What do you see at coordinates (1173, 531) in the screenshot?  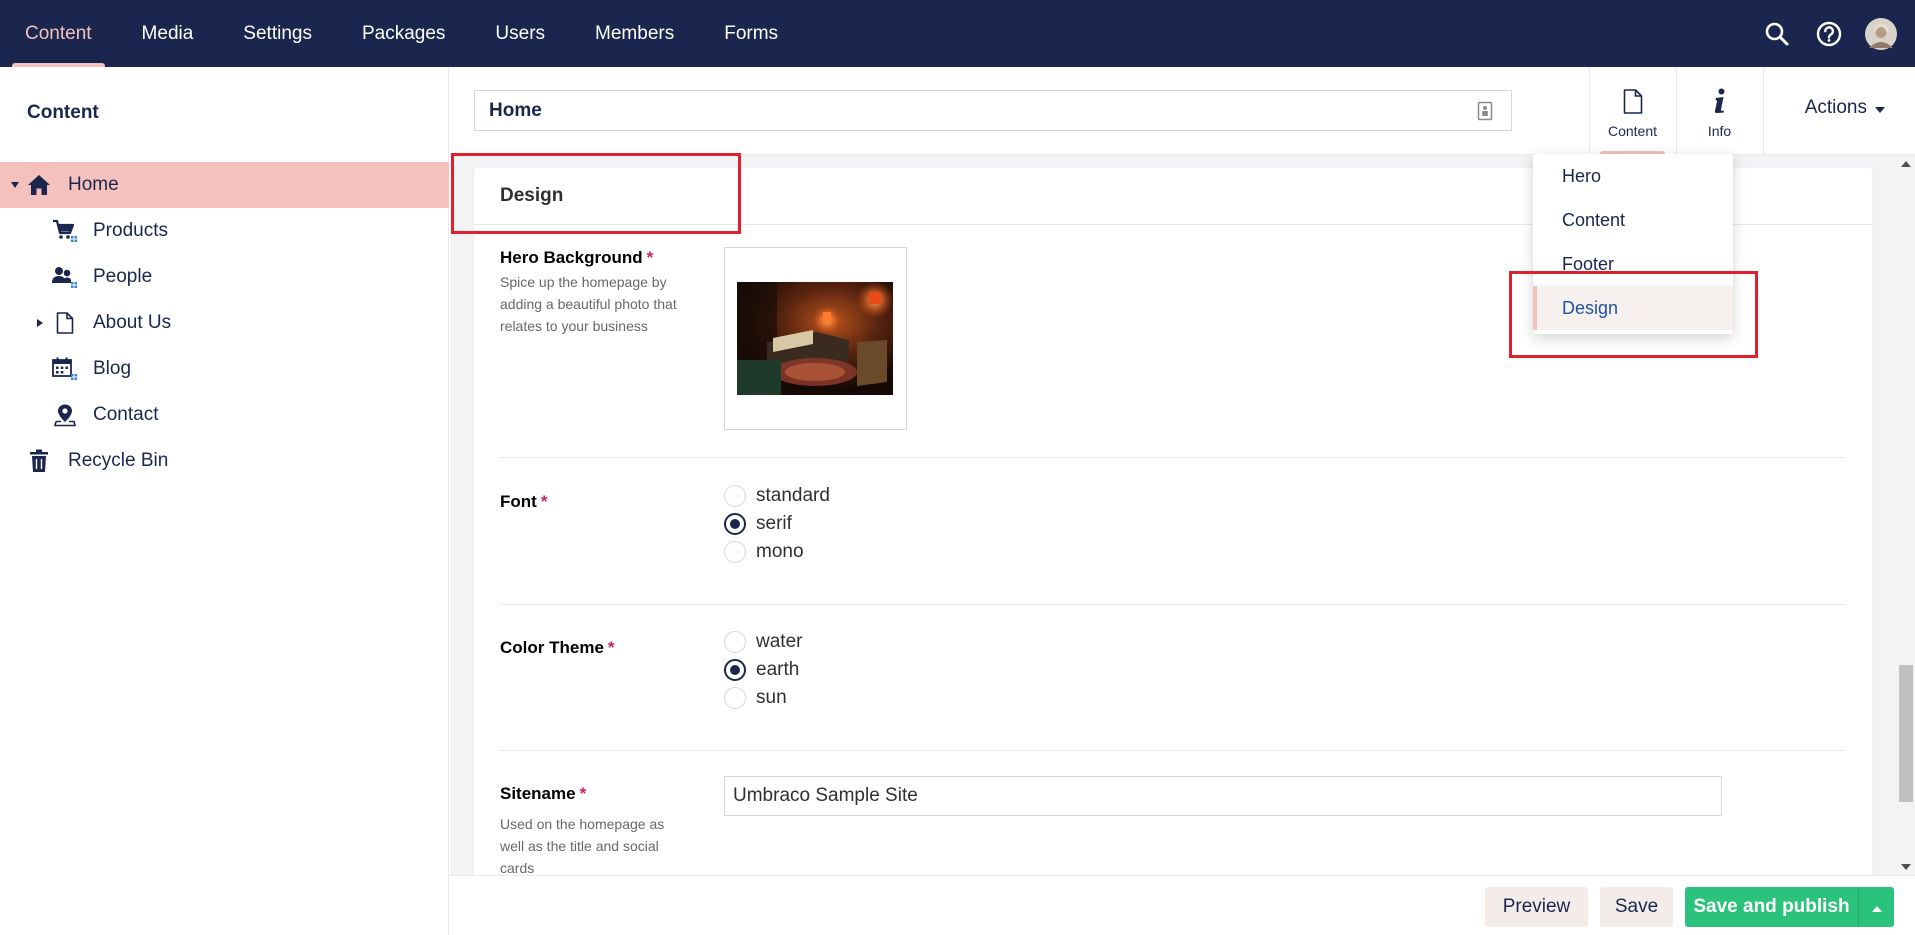 I see `property-font: Font * standard serif mono` at bounding box center [1173, 531].